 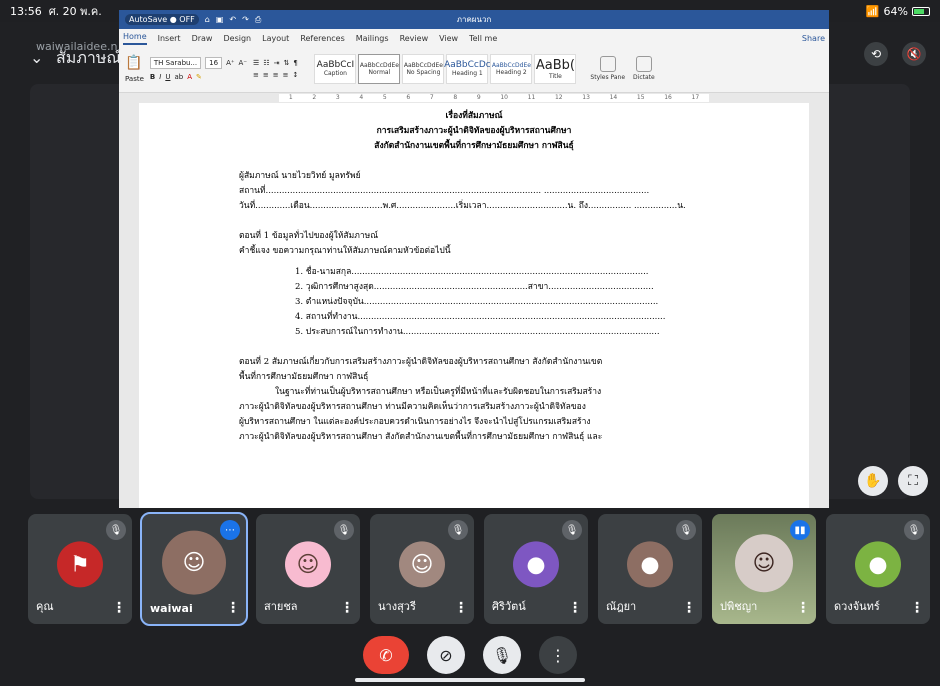 I want to click on italic-icon: I, so click(x=160, y=77).